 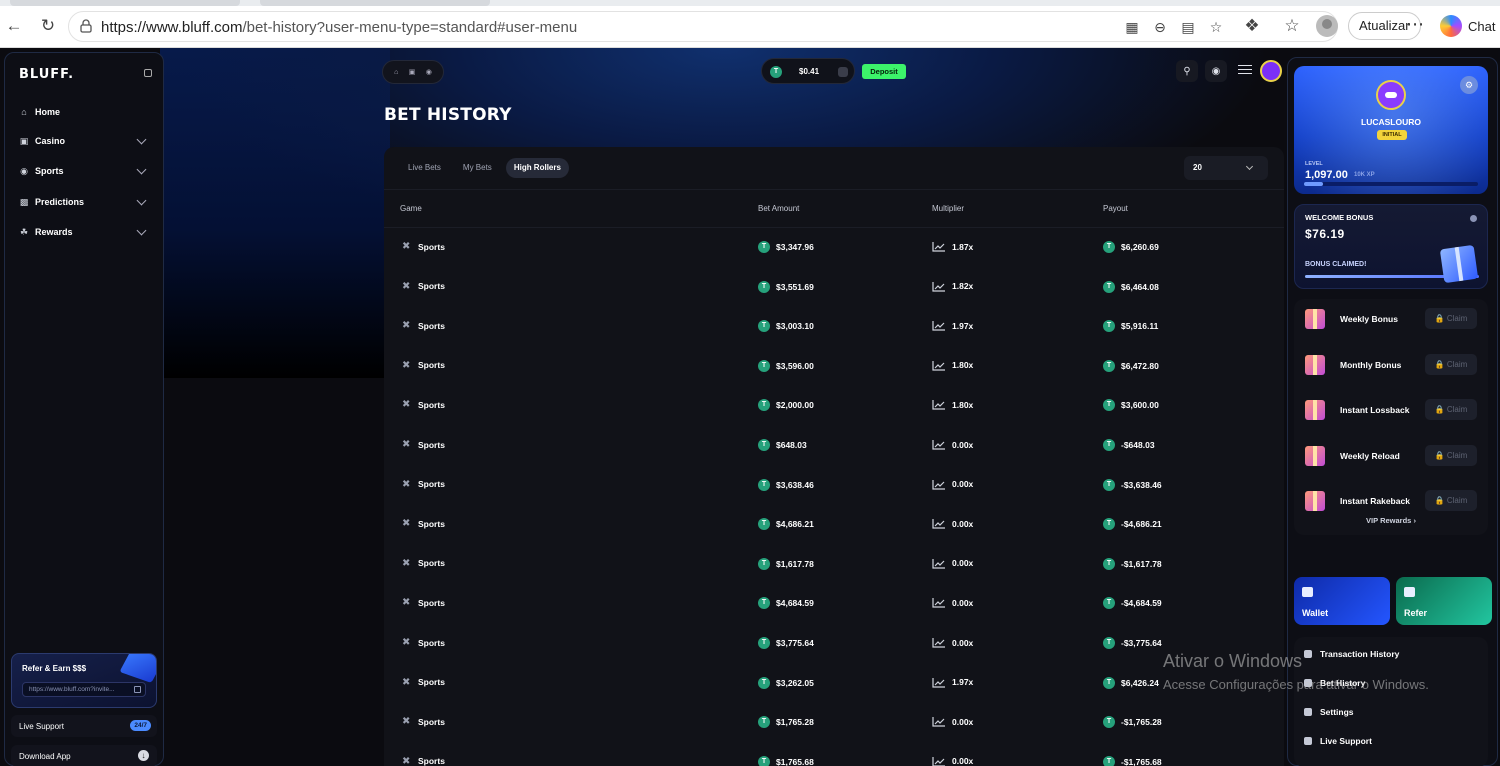 I want to click on table-row: ✖ Sports T $3,775.64 0.00x T -$3,775.64, so click(x=834, y=644).